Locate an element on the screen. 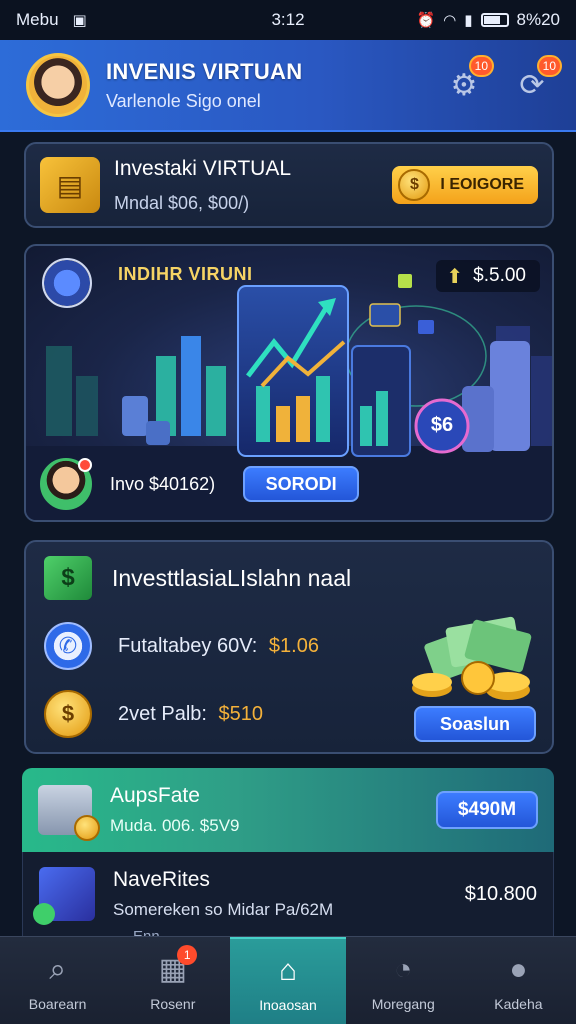 The image size is (576, 1024). summary-row-value: $510 is located at coordinates (241, 713).